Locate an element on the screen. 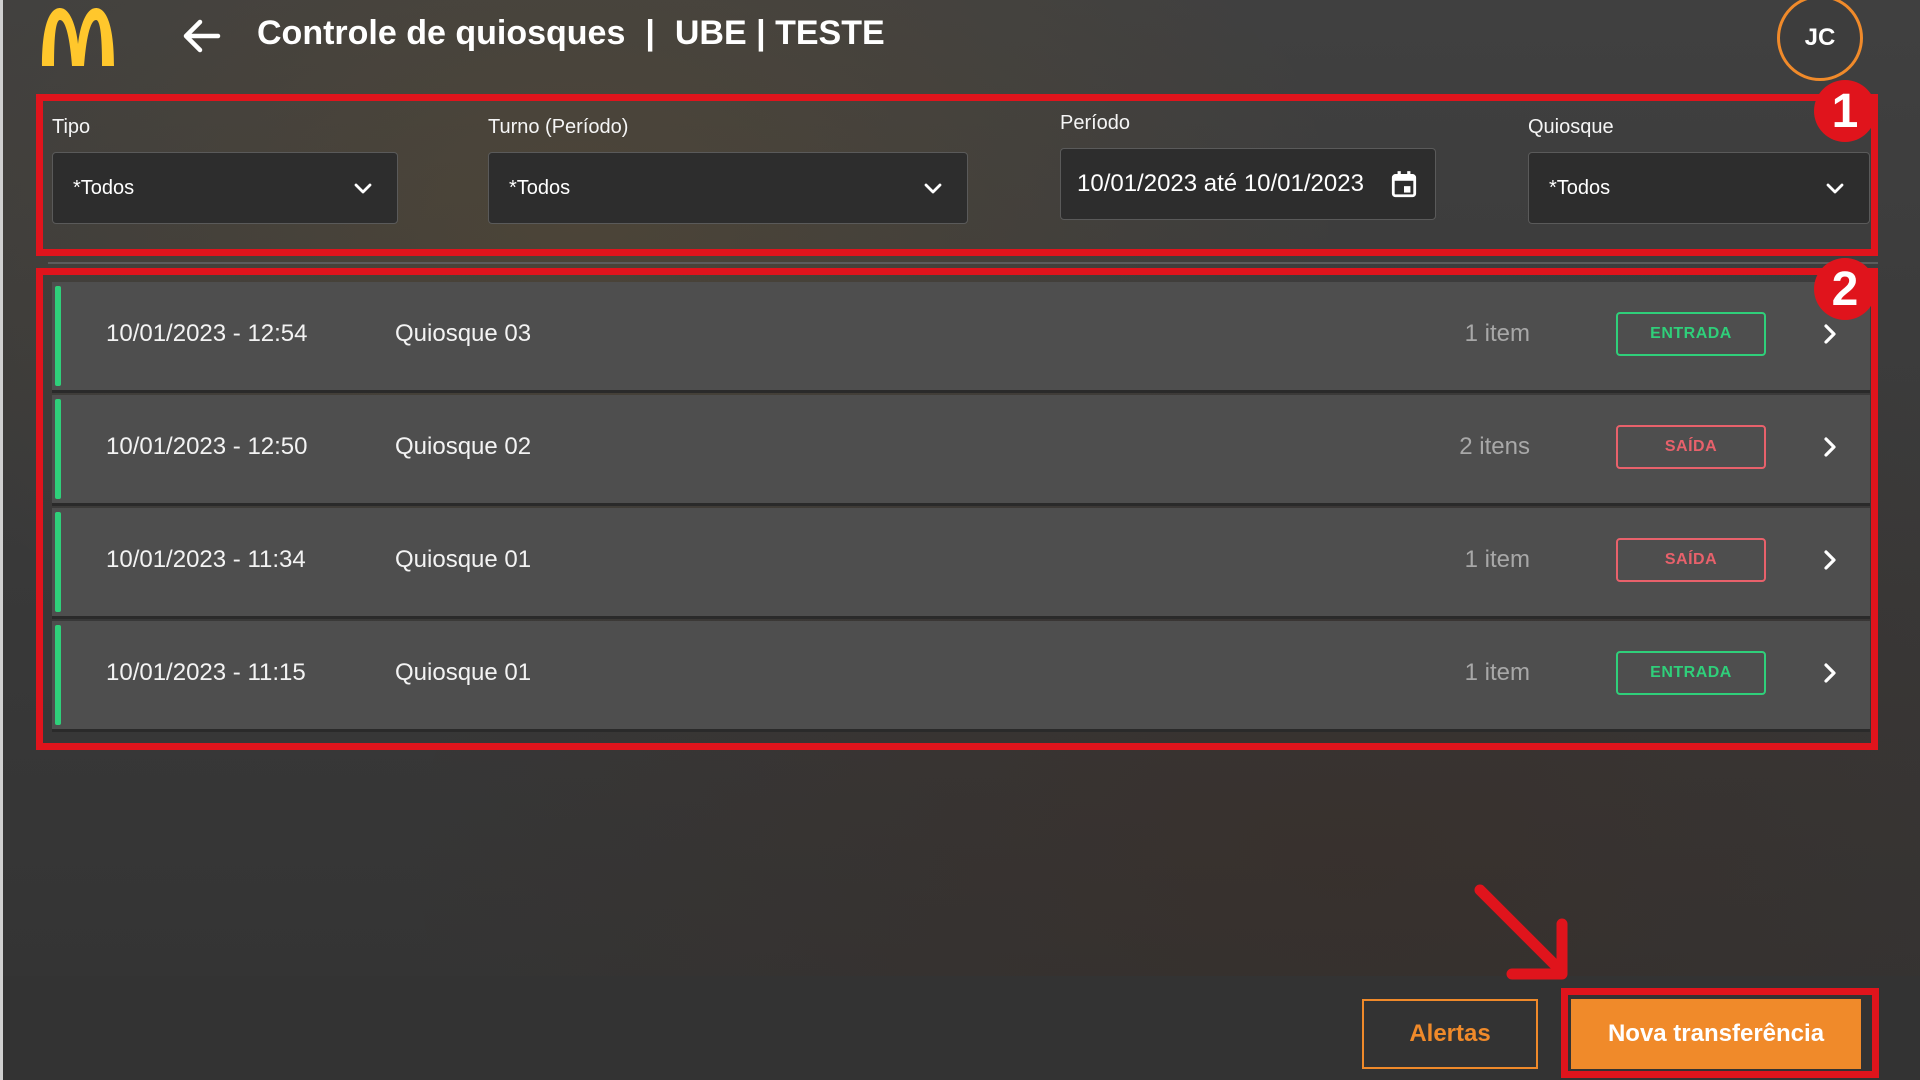  highlight-box-new-transfer is located at coordinates (1720, 1033).